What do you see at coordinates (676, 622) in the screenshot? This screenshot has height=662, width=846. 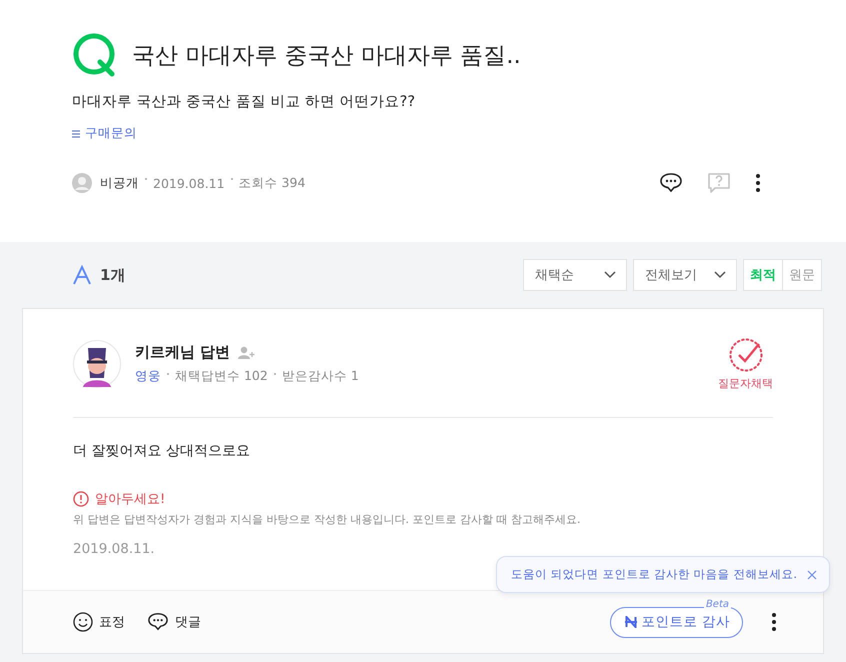 I see `thanks-button: 포인트로 감사` at bounding box center [676, 622].